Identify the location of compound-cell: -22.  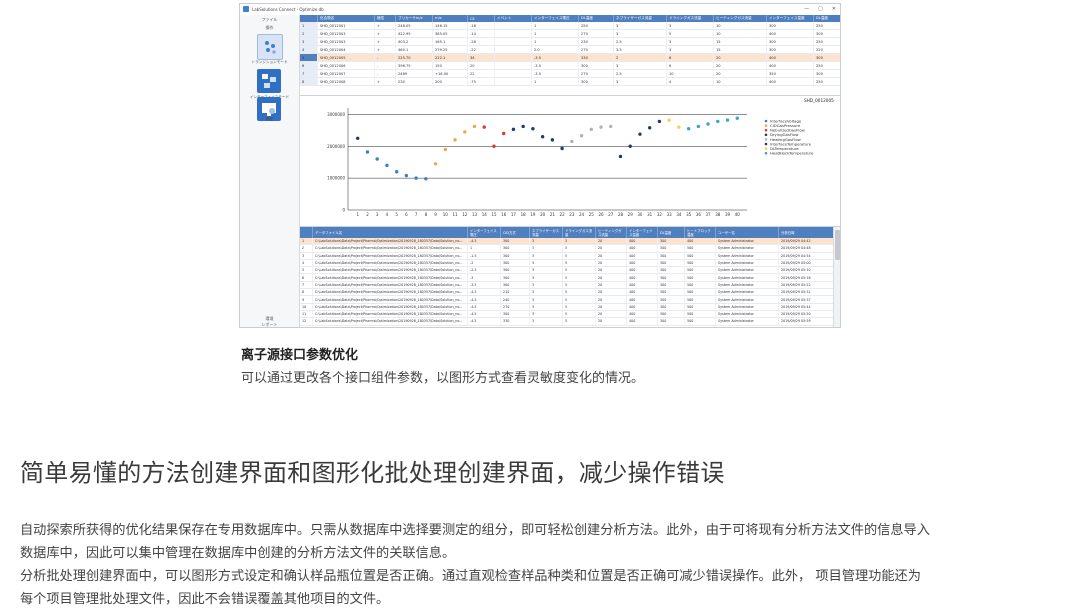
(481, 49).